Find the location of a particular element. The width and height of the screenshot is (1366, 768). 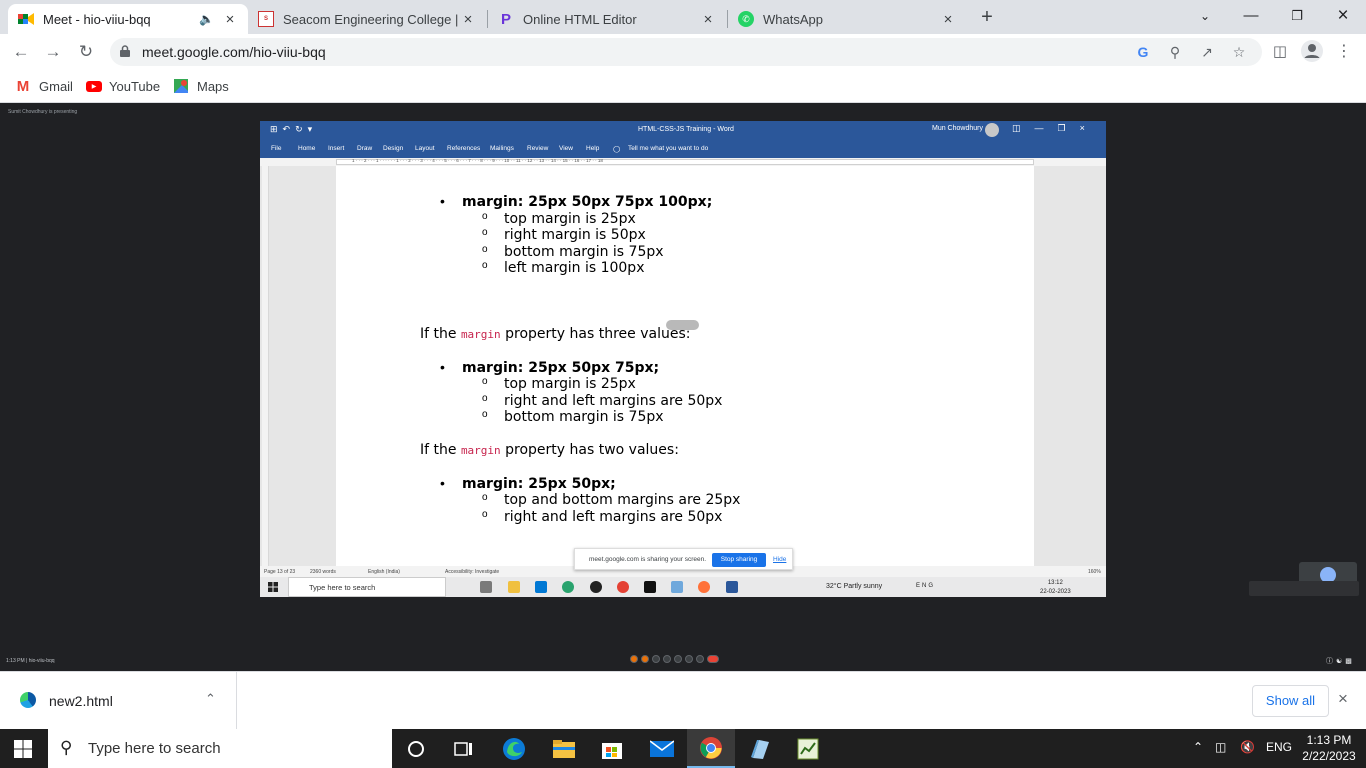

status-words: 2360 words is located at coordinates (323, 572).